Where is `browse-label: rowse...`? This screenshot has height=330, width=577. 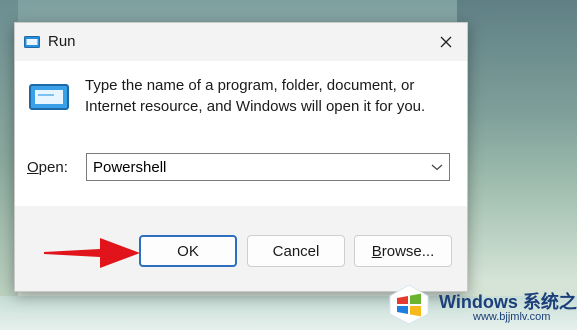 browse-label: rowse... is located at coordinates (408, 251).